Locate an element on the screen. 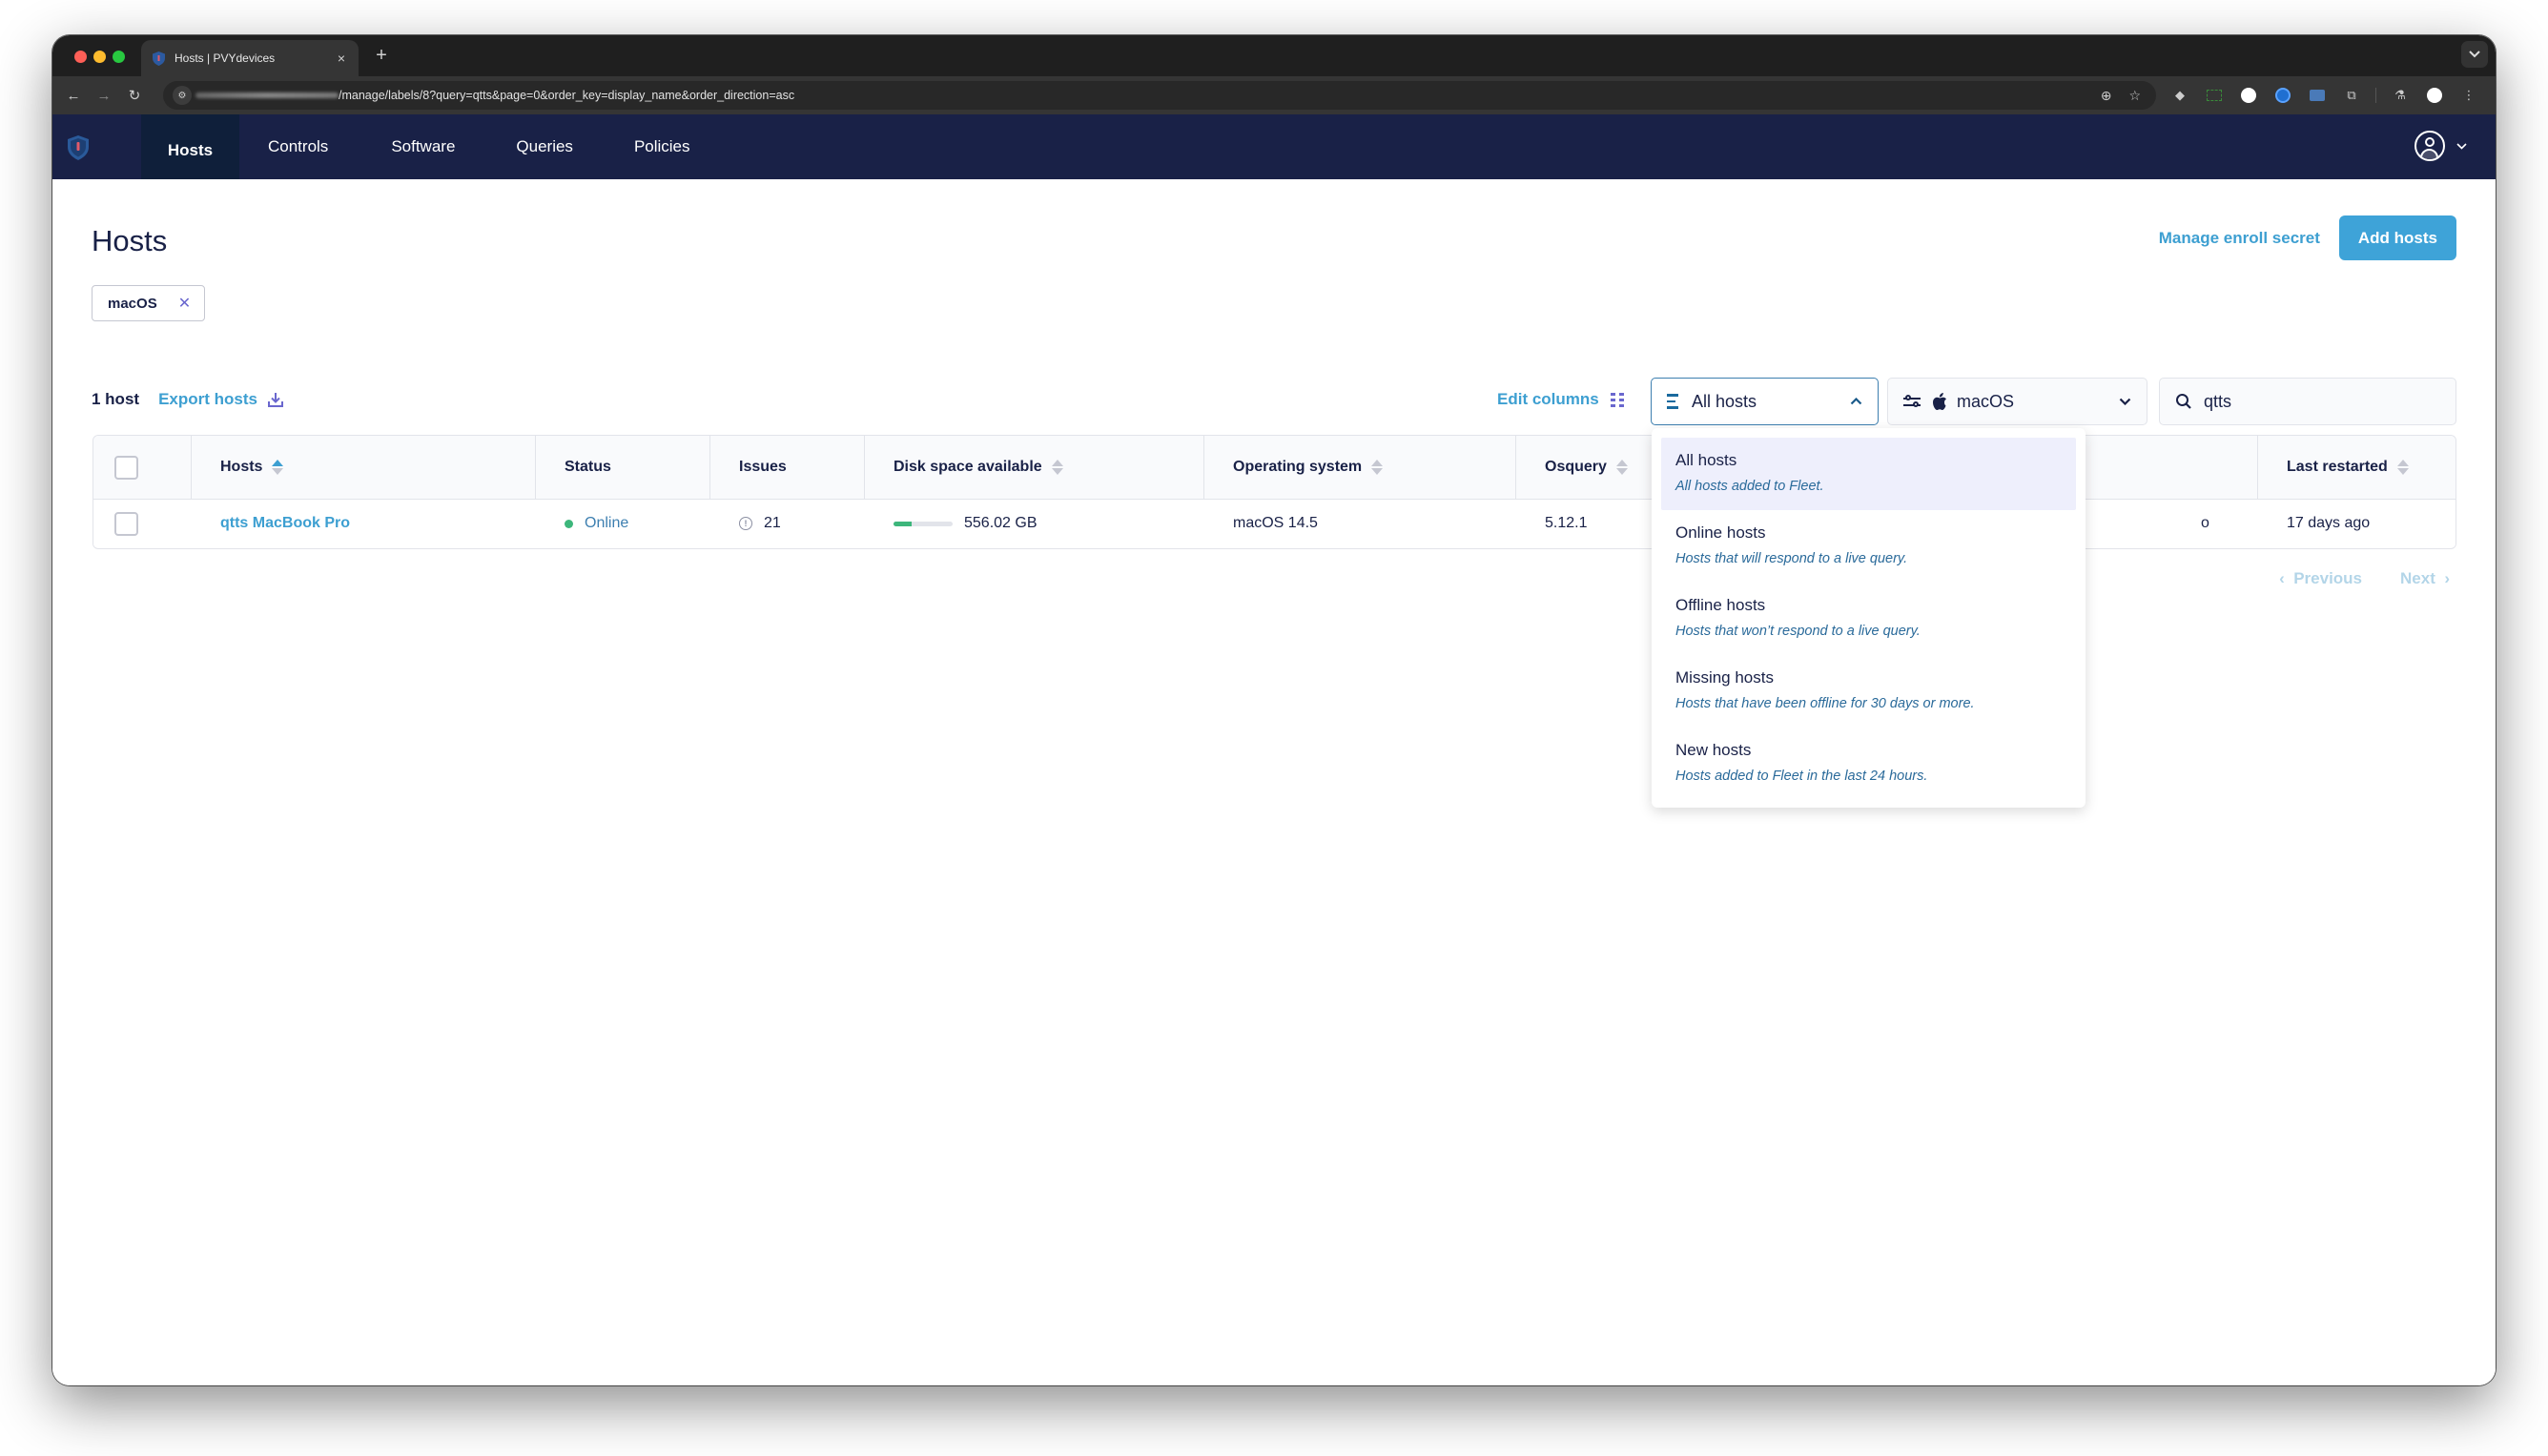 This screenshot has width=2548, height=1456. zoom-icon: ⊕ is located at coordinates (2106, 96).